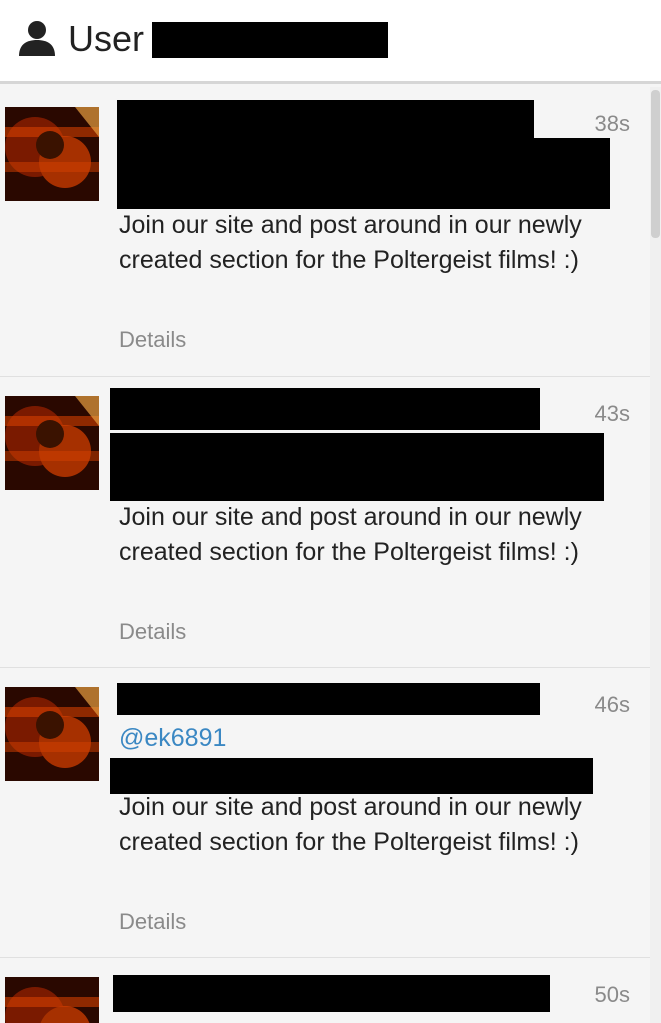 The height and width of the screenshot is (1023, 661). What do you see at coordinates (106, 38) in the screenshot?
I see `header-title: User` at bounding box center [106, 38].